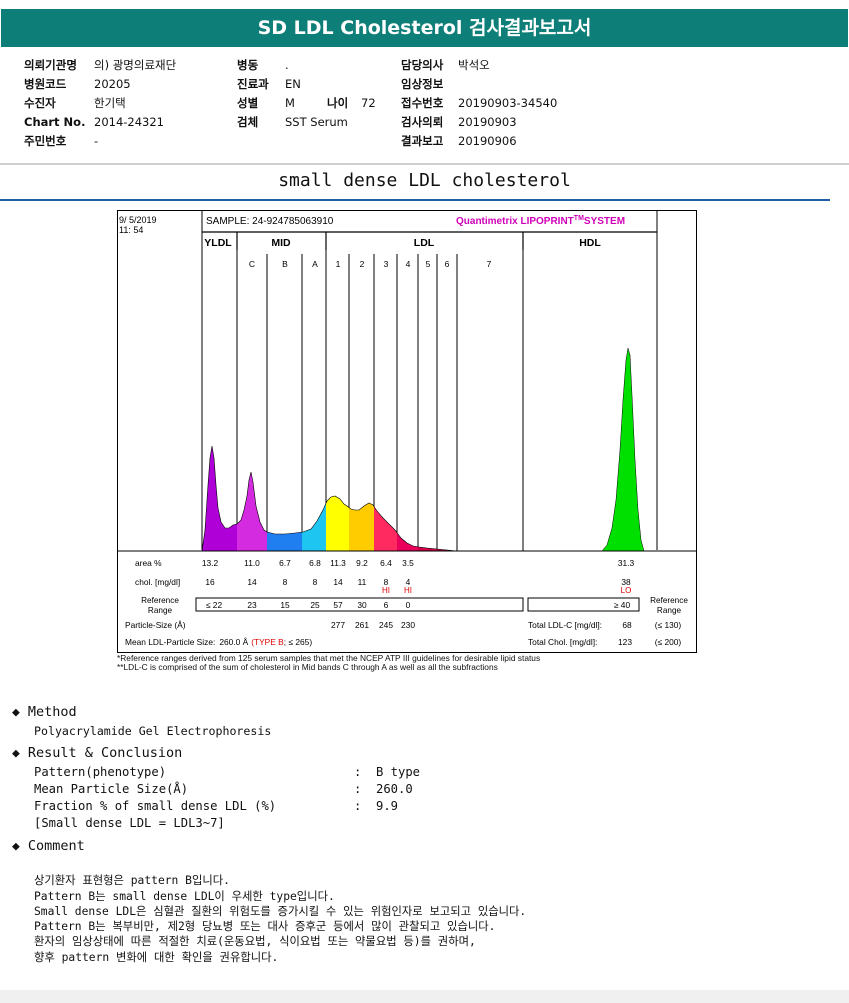 Image resolution: width=849 pixels, height=1003 pixels. Describe the element at coordinates (408, 264) in the screenshot. I see `band-label-4: 4` at that location.